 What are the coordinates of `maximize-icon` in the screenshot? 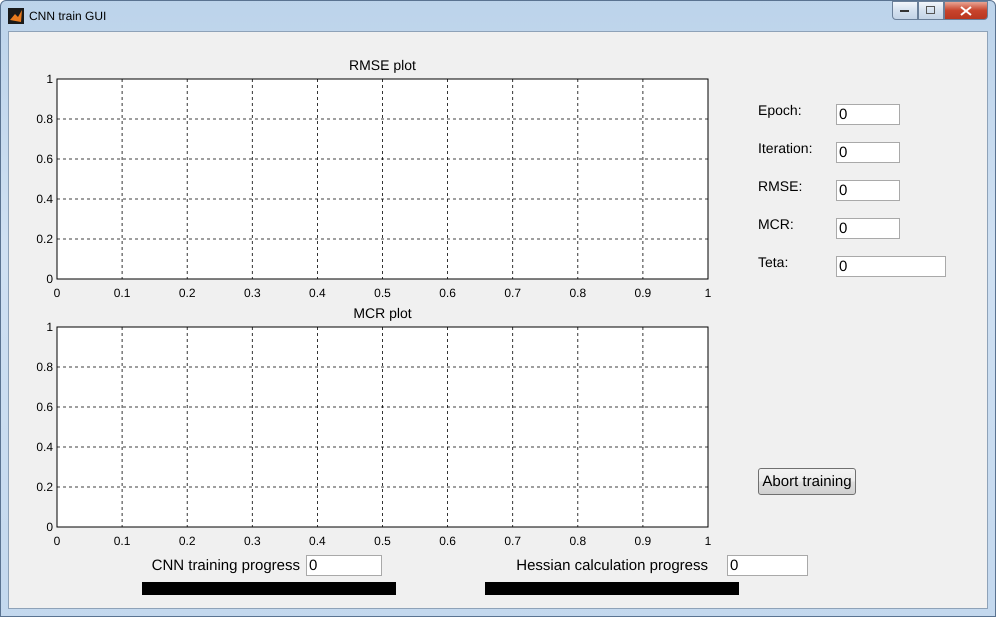 It's located at (931, 10).